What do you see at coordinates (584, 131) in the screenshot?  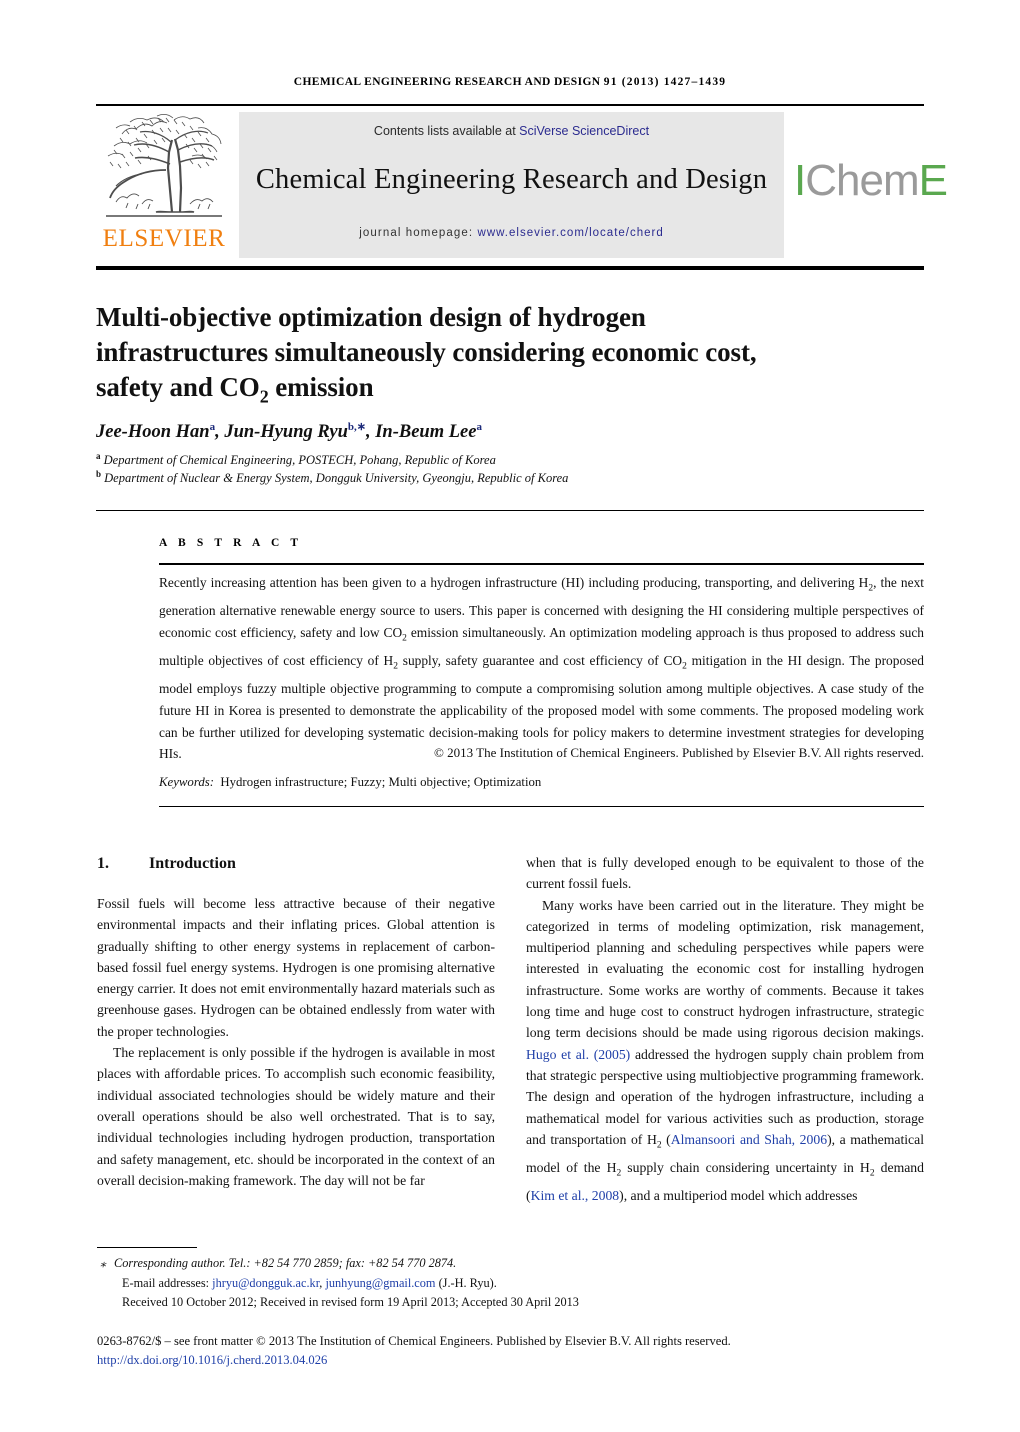 I see `sciencedirect-link: SciVerse ScienceDirect` at bounding box center [584, 131].